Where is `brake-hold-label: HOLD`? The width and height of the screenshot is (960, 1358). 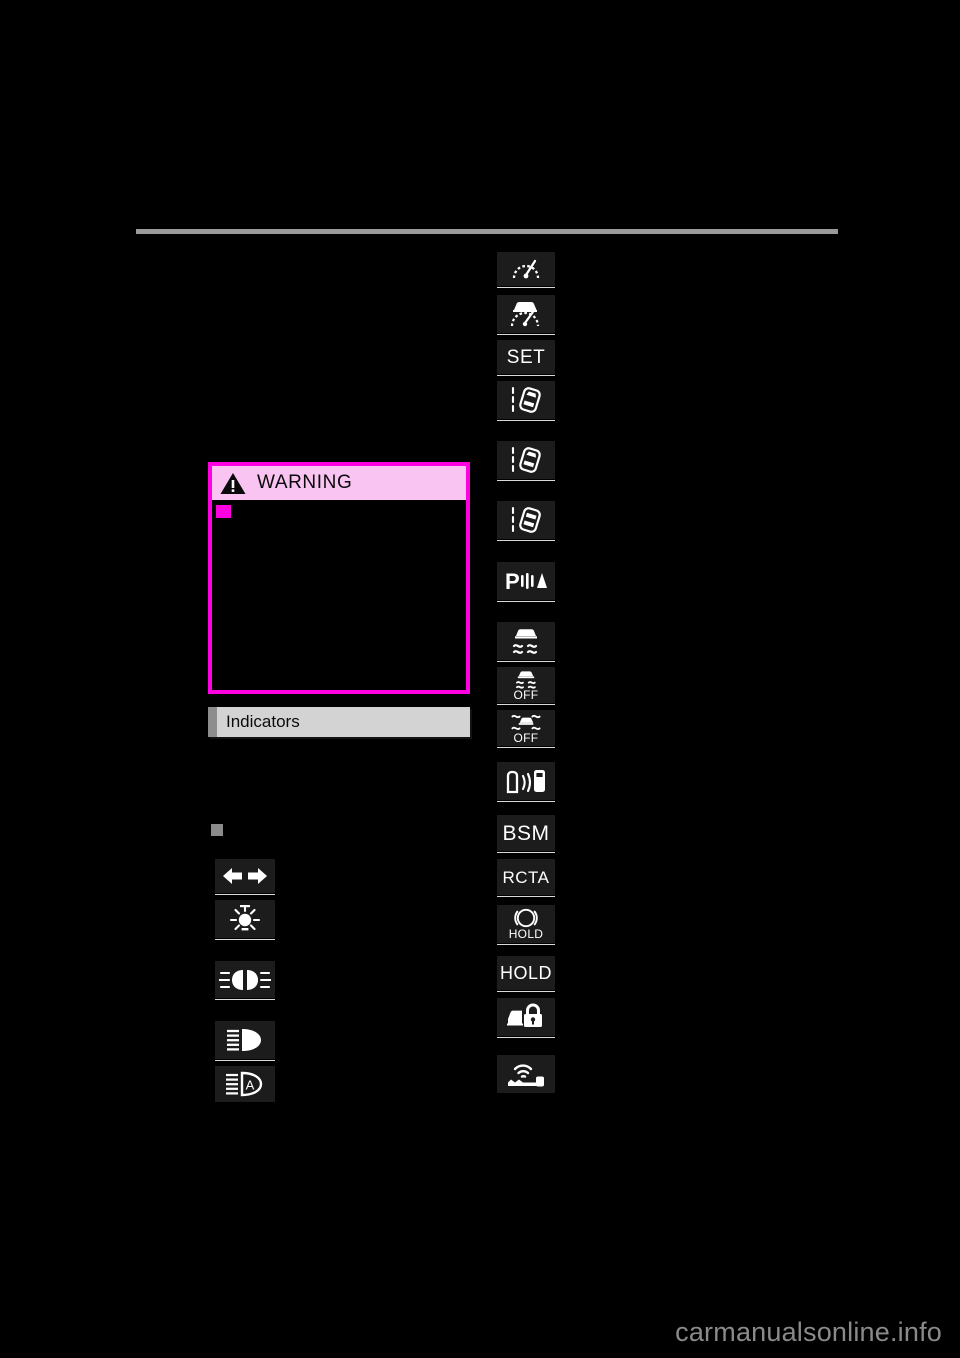
brake-hold-label: HOLD is located at coordinates (526, 934).